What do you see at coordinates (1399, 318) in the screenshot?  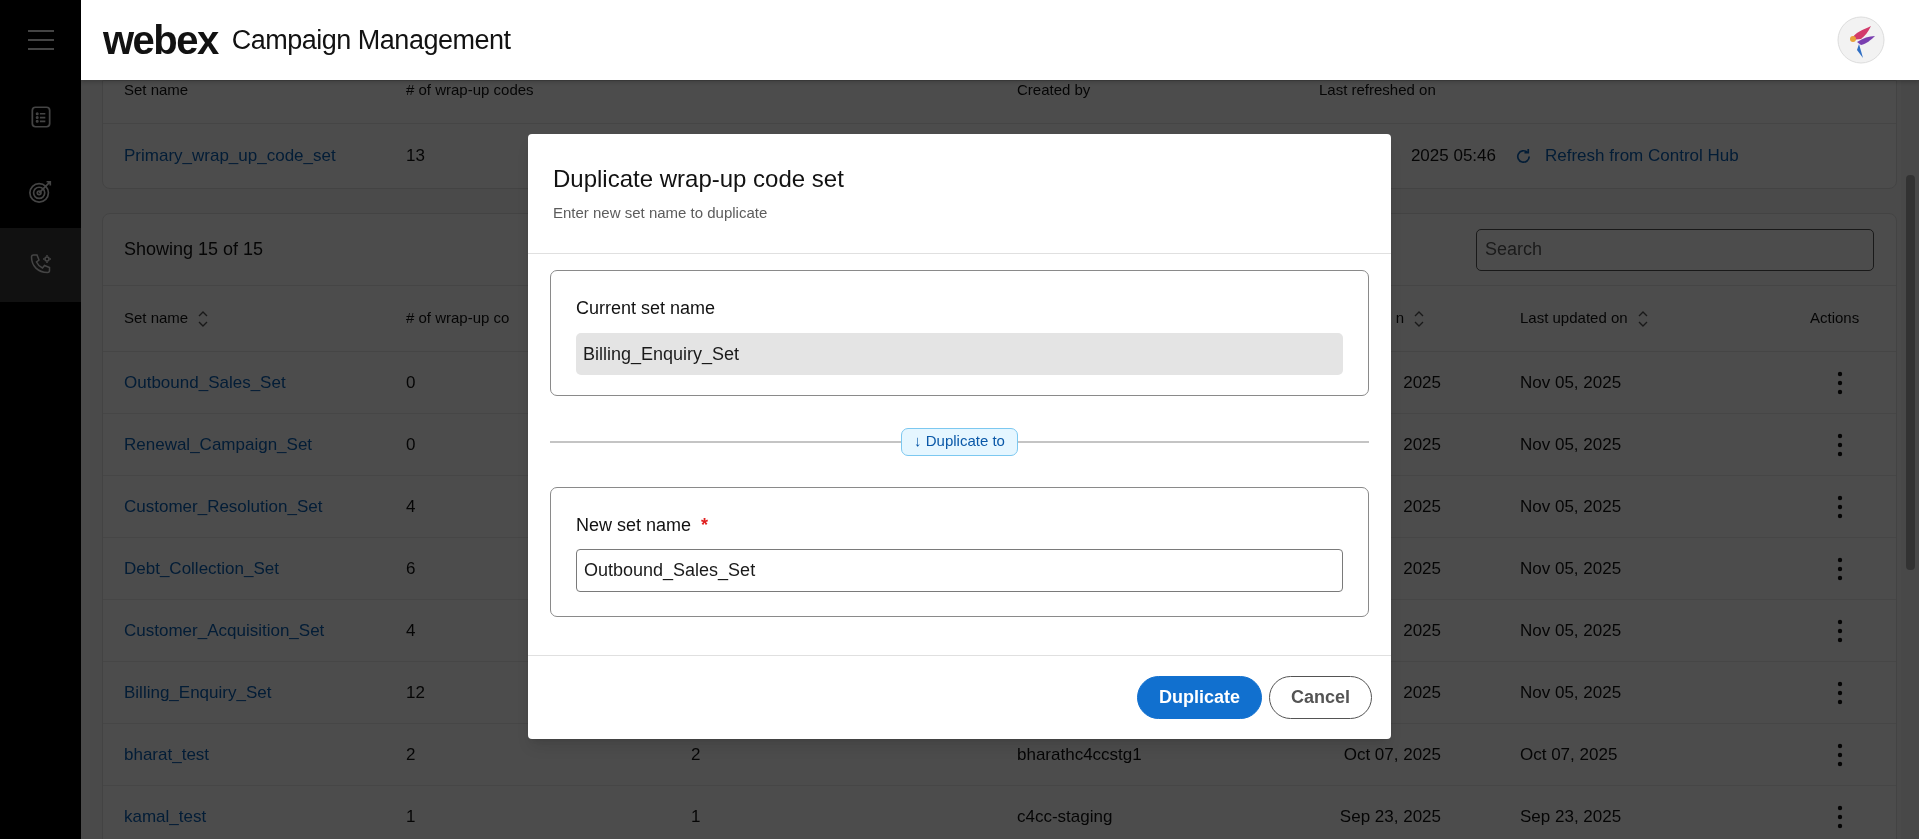 I see `column-header: n` at bounding box center [1399, 318].